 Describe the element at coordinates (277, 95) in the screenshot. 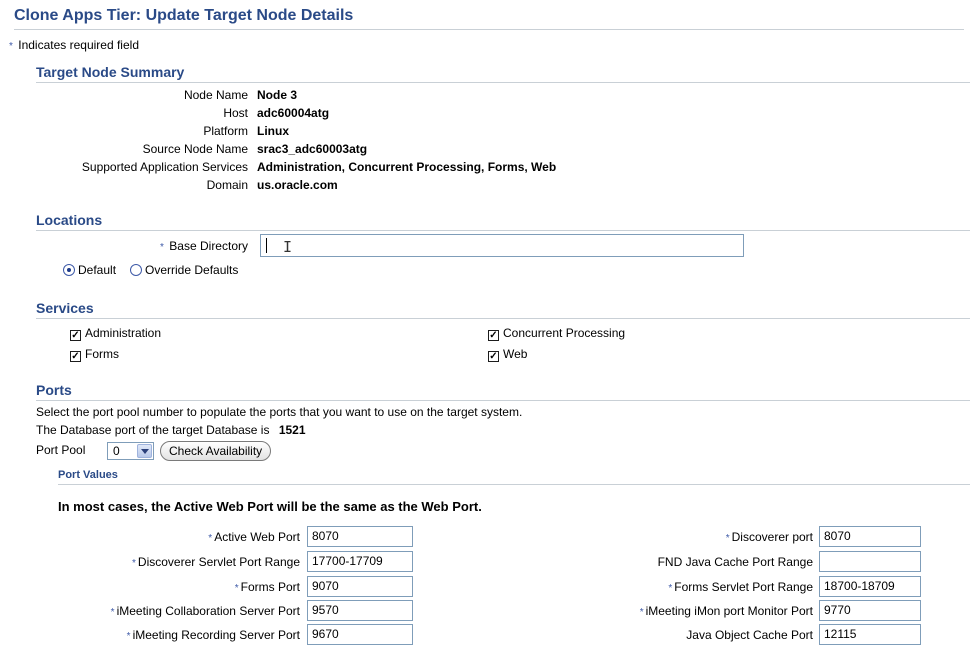

I see `summary-value: Node 3` at that location.